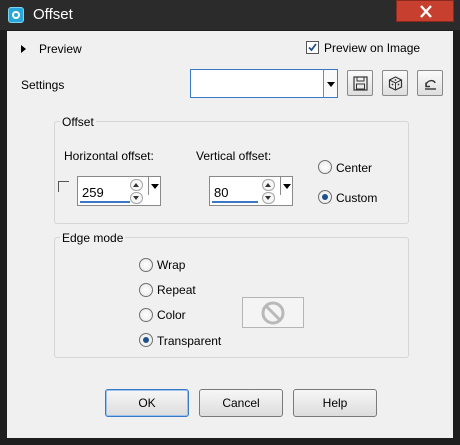 This screenshot has width=460, height=445. What do you see at coordinates (230, 15) in the screenshot?
I see `title-bar: Offset` at bounding box center [230, 15].